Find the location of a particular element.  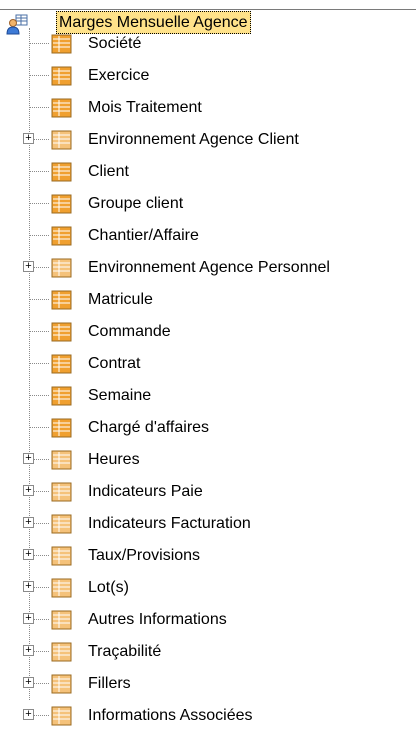

tree-item-label: Chantier/Affaire is located at coordinates (143, 235).